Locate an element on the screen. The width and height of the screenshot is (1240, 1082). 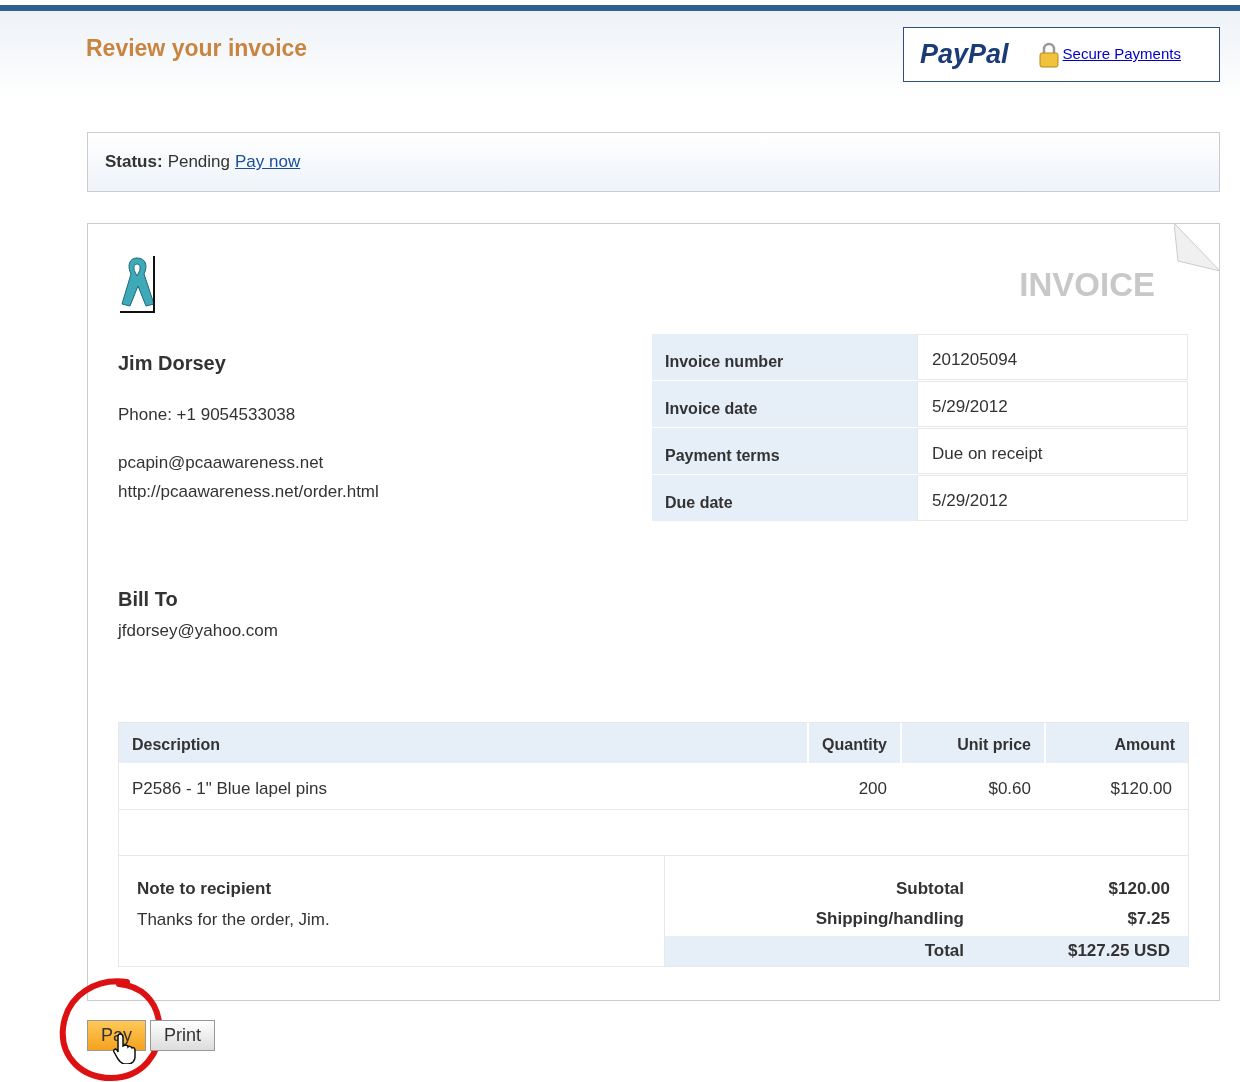
column-header: Description is located at coordinates (176, 744).